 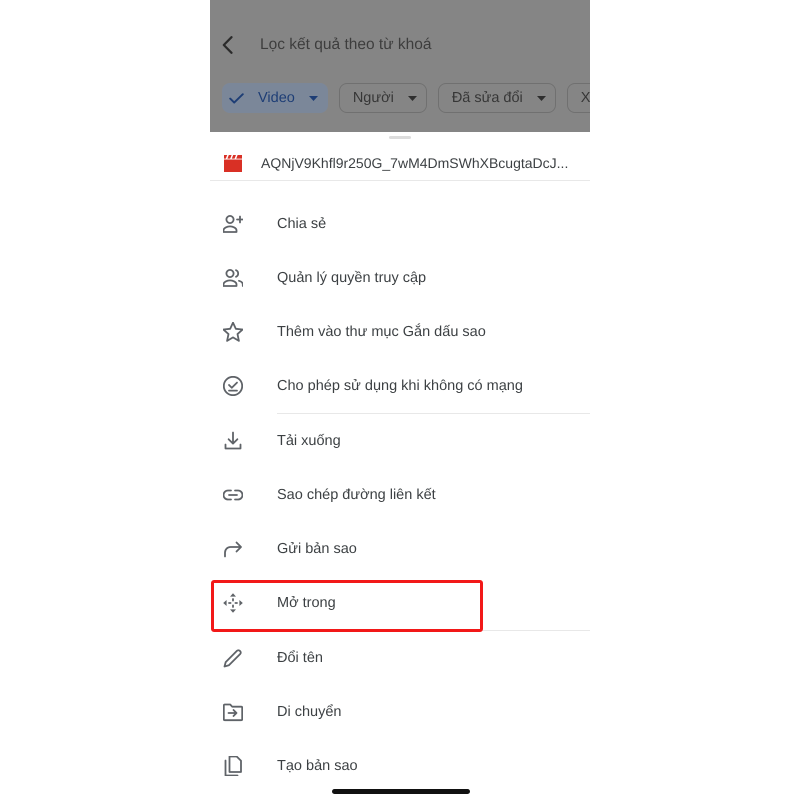 I want to click on menu-item: Mở trong, so click(x=400, y=603).